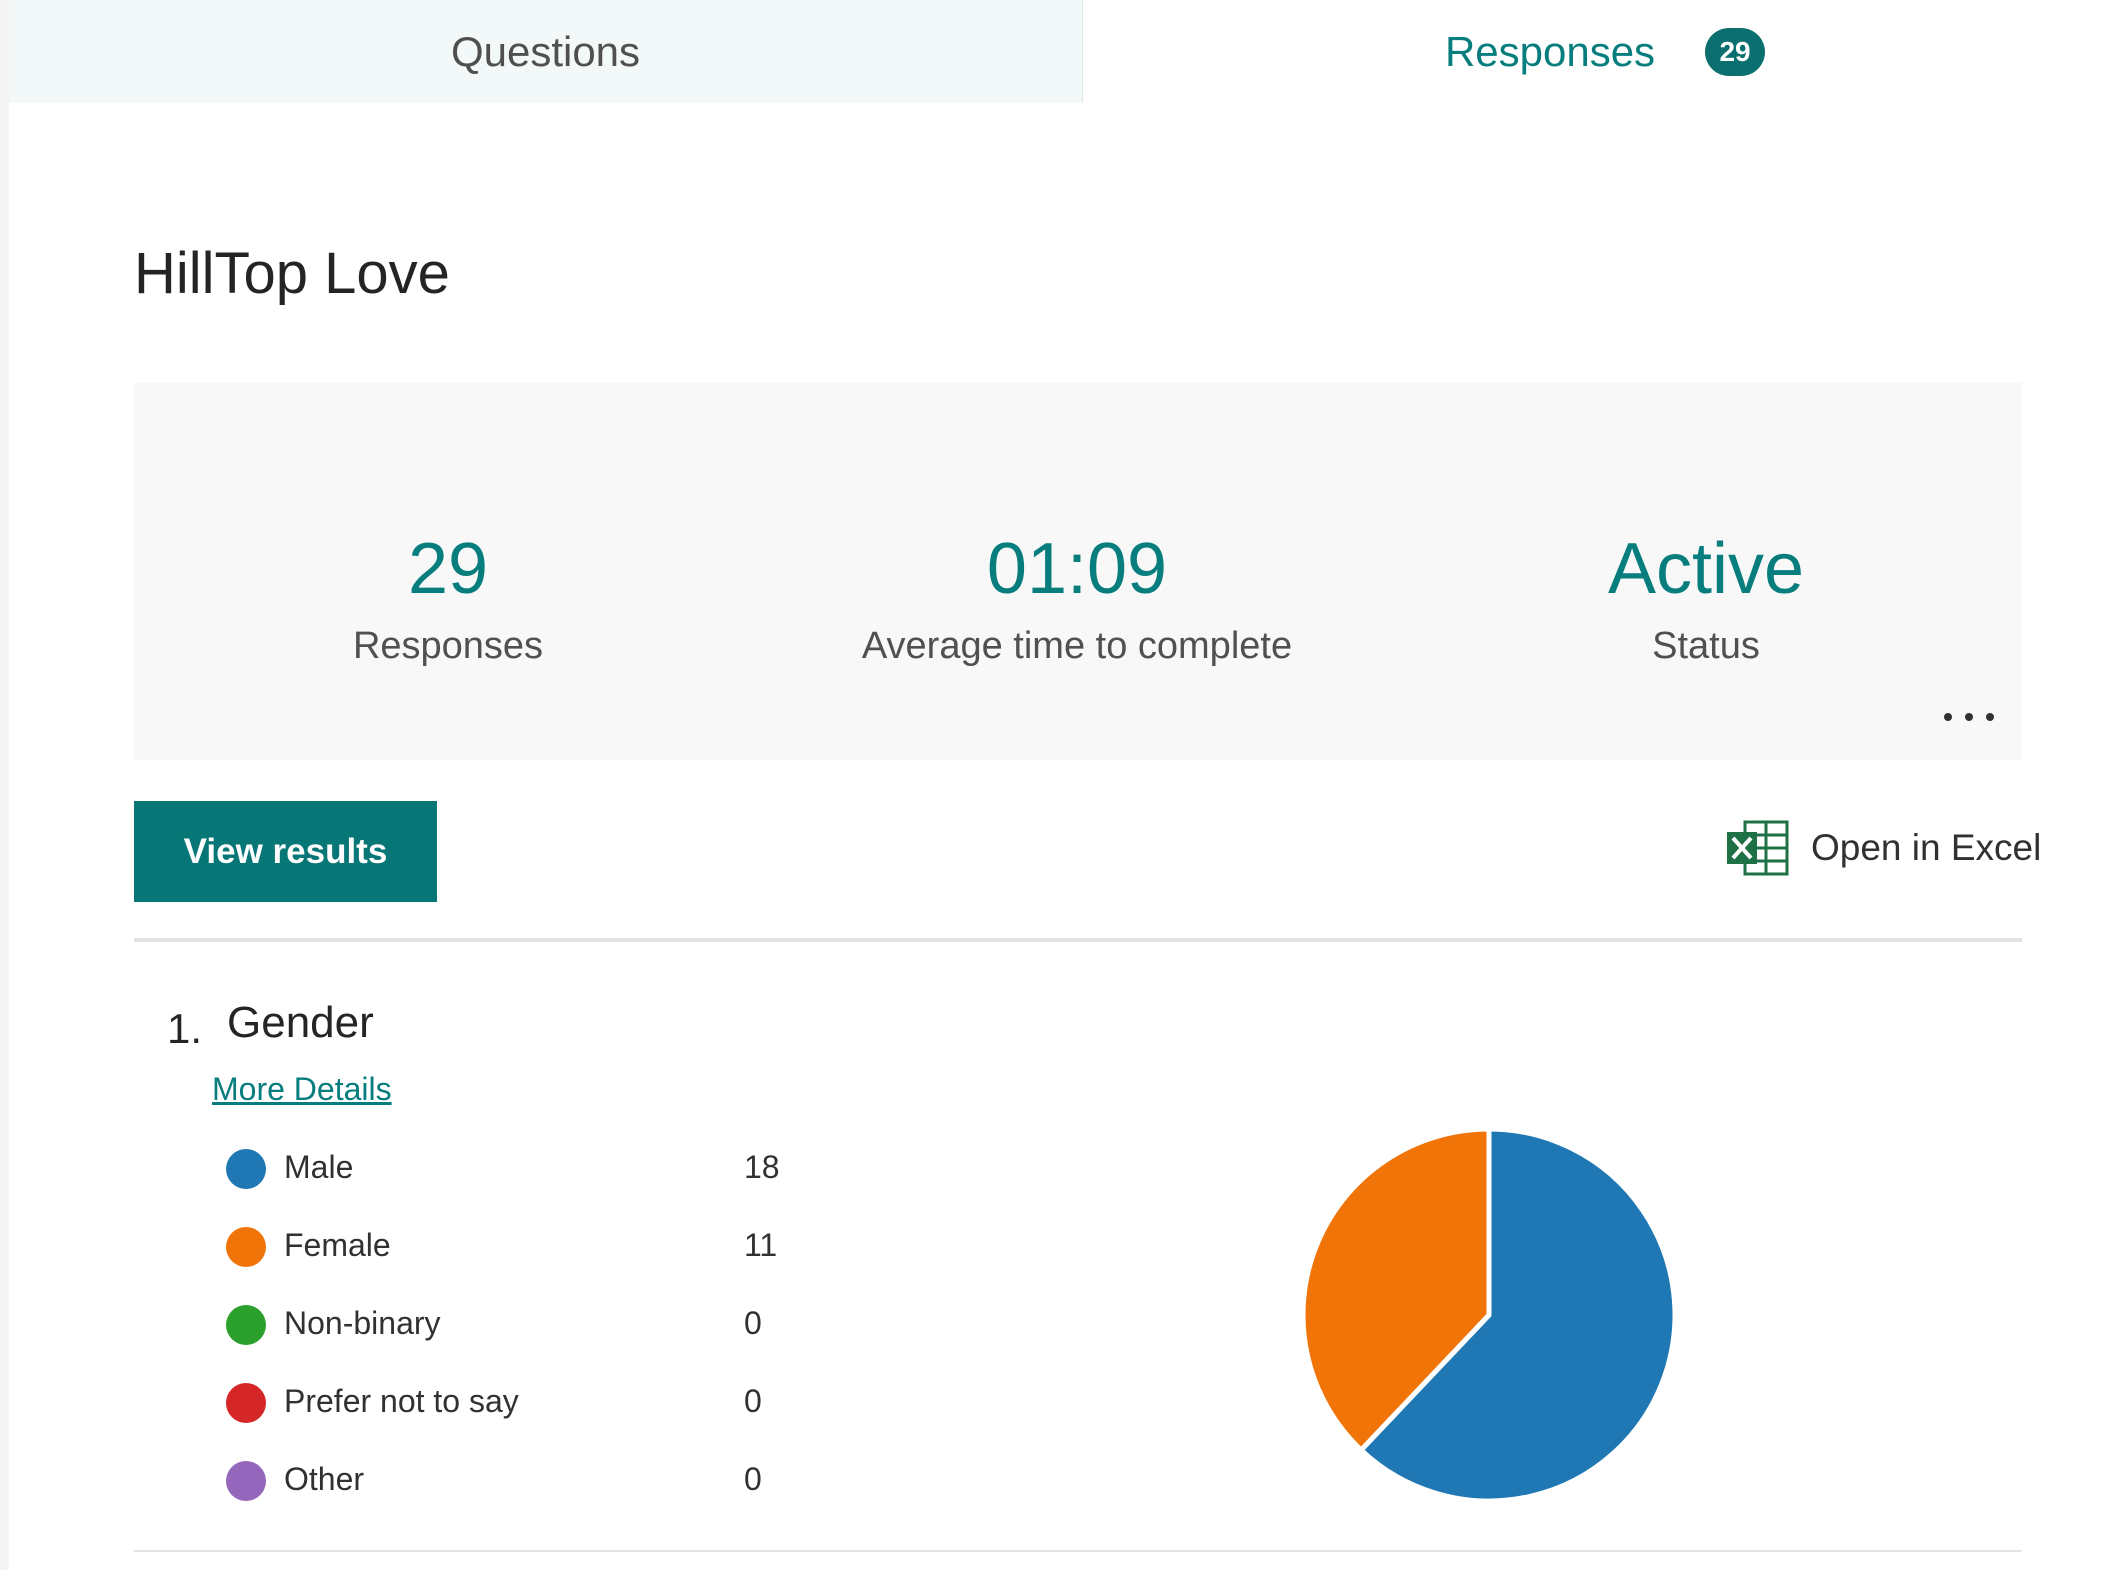 This screenshot has height=1570, width=2127. Describe the element at coordinates (1926, 847) in the screenshot. I see `open-in-excel-label: Open in Excel` at that location.